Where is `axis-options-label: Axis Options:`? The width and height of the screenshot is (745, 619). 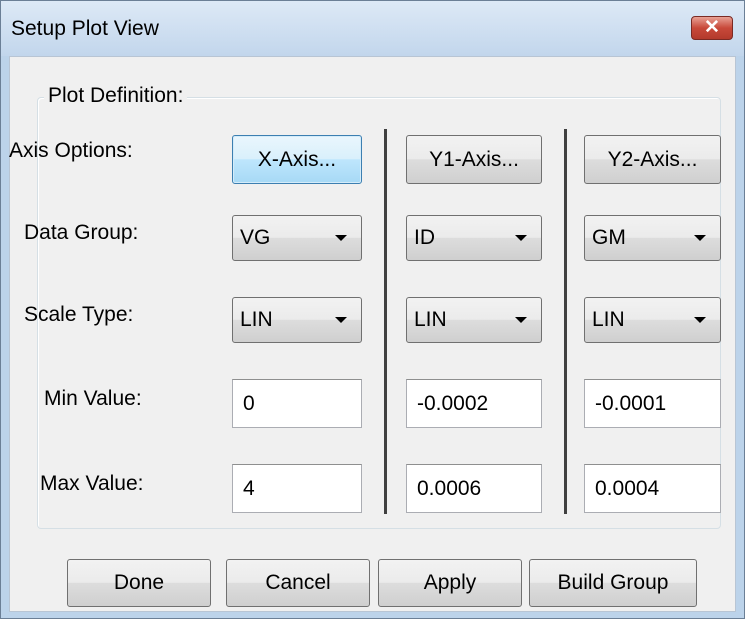 axis-options-label: Axis Options: is located at coordinates (71, 150).